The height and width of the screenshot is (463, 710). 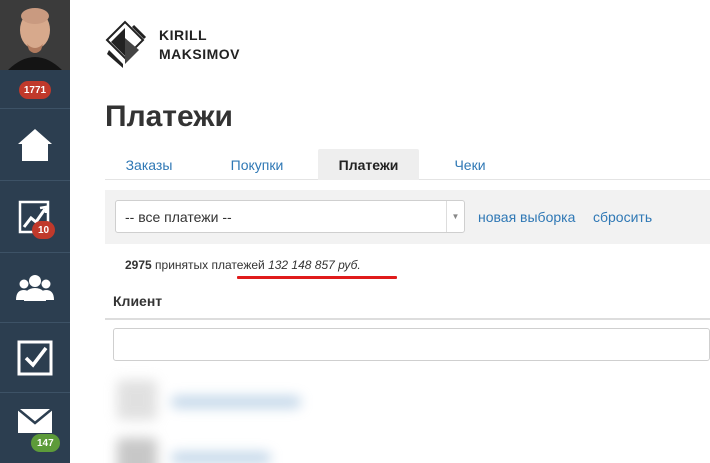 What do you see at coordinates (290, 216) in the screenshot?
I see `payment-filter-select: -- все платежи -- ▼` at bounding box center [290, 216].